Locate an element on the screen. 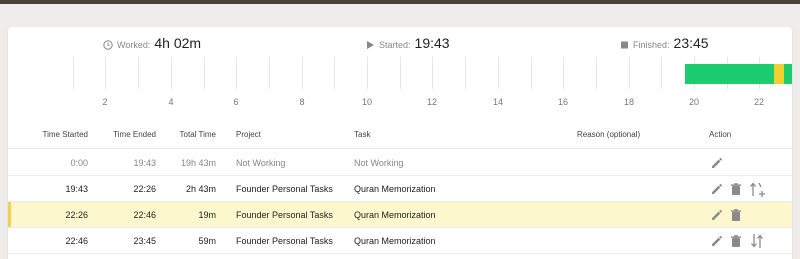  cell-total-time: 19m is located at coordinates (207, 215).